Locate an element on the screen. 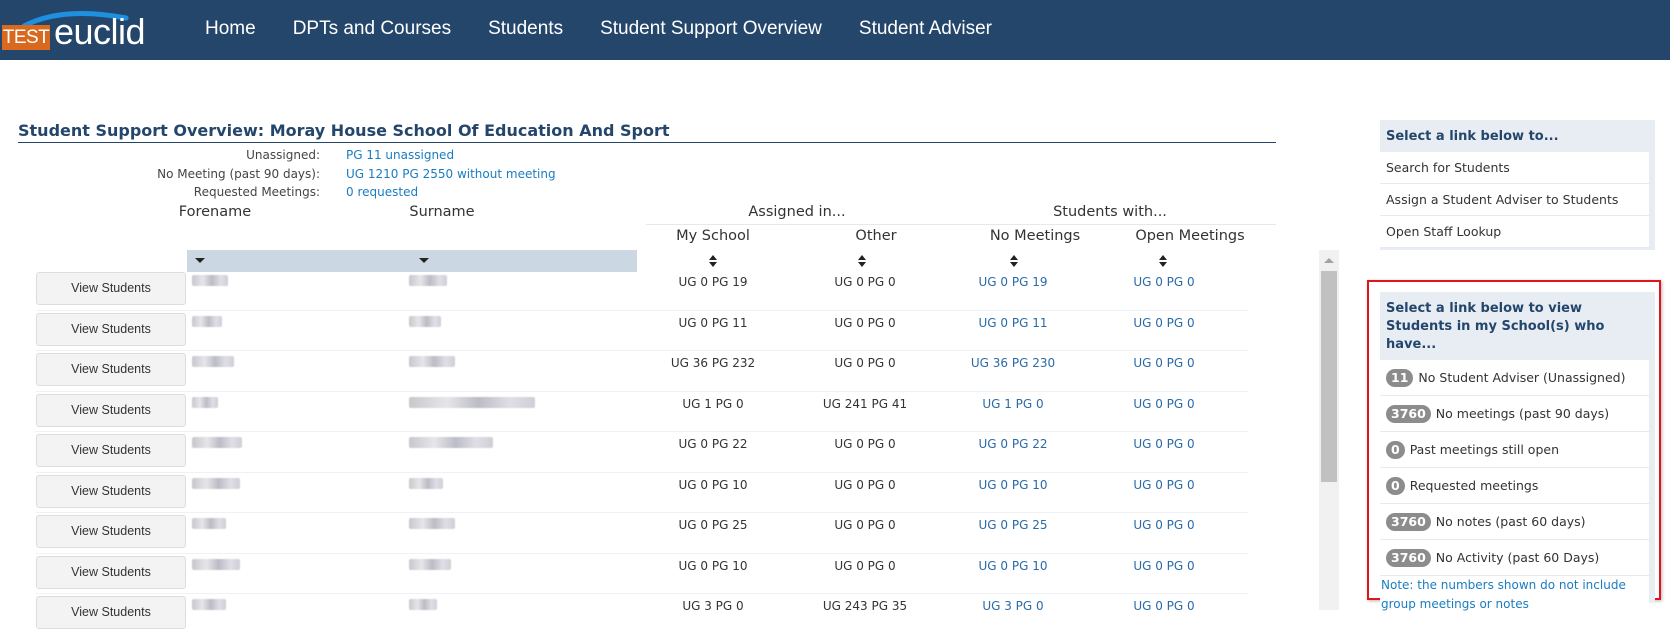  no-meetings-link: UG 0 PG 11 is located at coordinates (1013, 323).